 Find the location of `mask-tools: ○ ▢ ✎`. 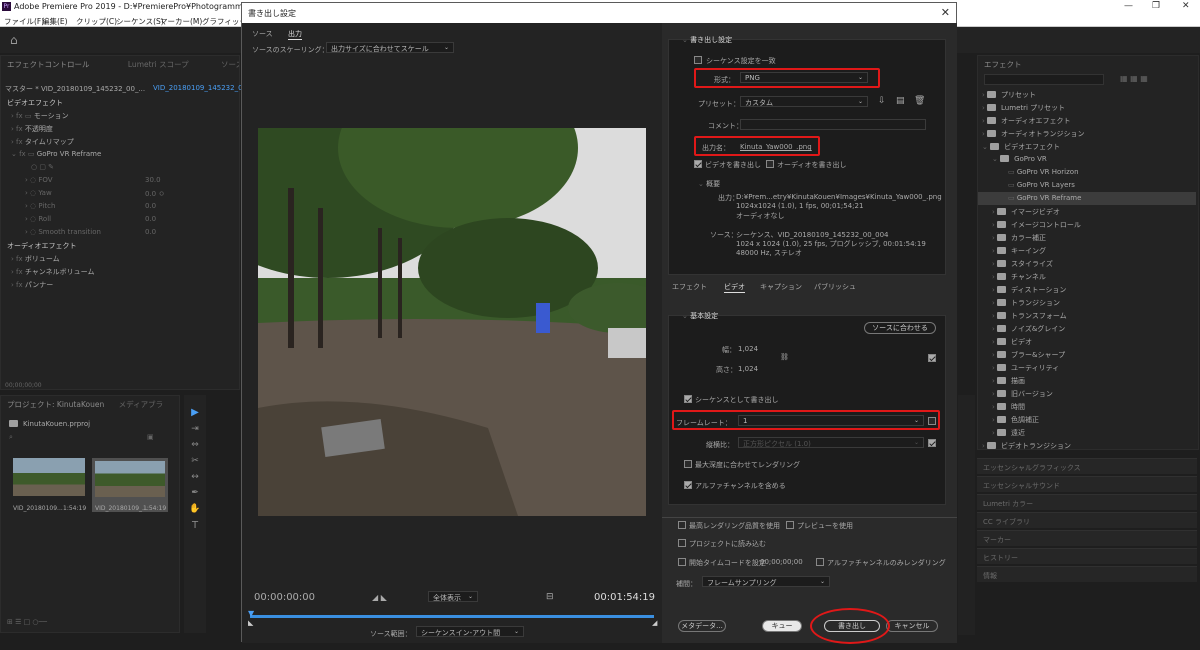

mask-tools: ○ ▢ ✎ is located at coordinates (42, 169).